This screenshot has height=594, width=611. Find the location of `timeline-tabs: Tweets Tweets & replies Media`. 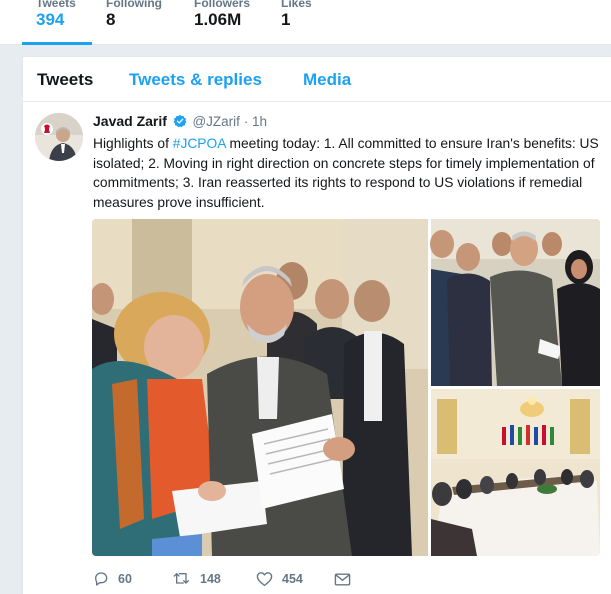

timeline-tabs: Tweets Tweets & replies Media is located at coordinates (317, 79).